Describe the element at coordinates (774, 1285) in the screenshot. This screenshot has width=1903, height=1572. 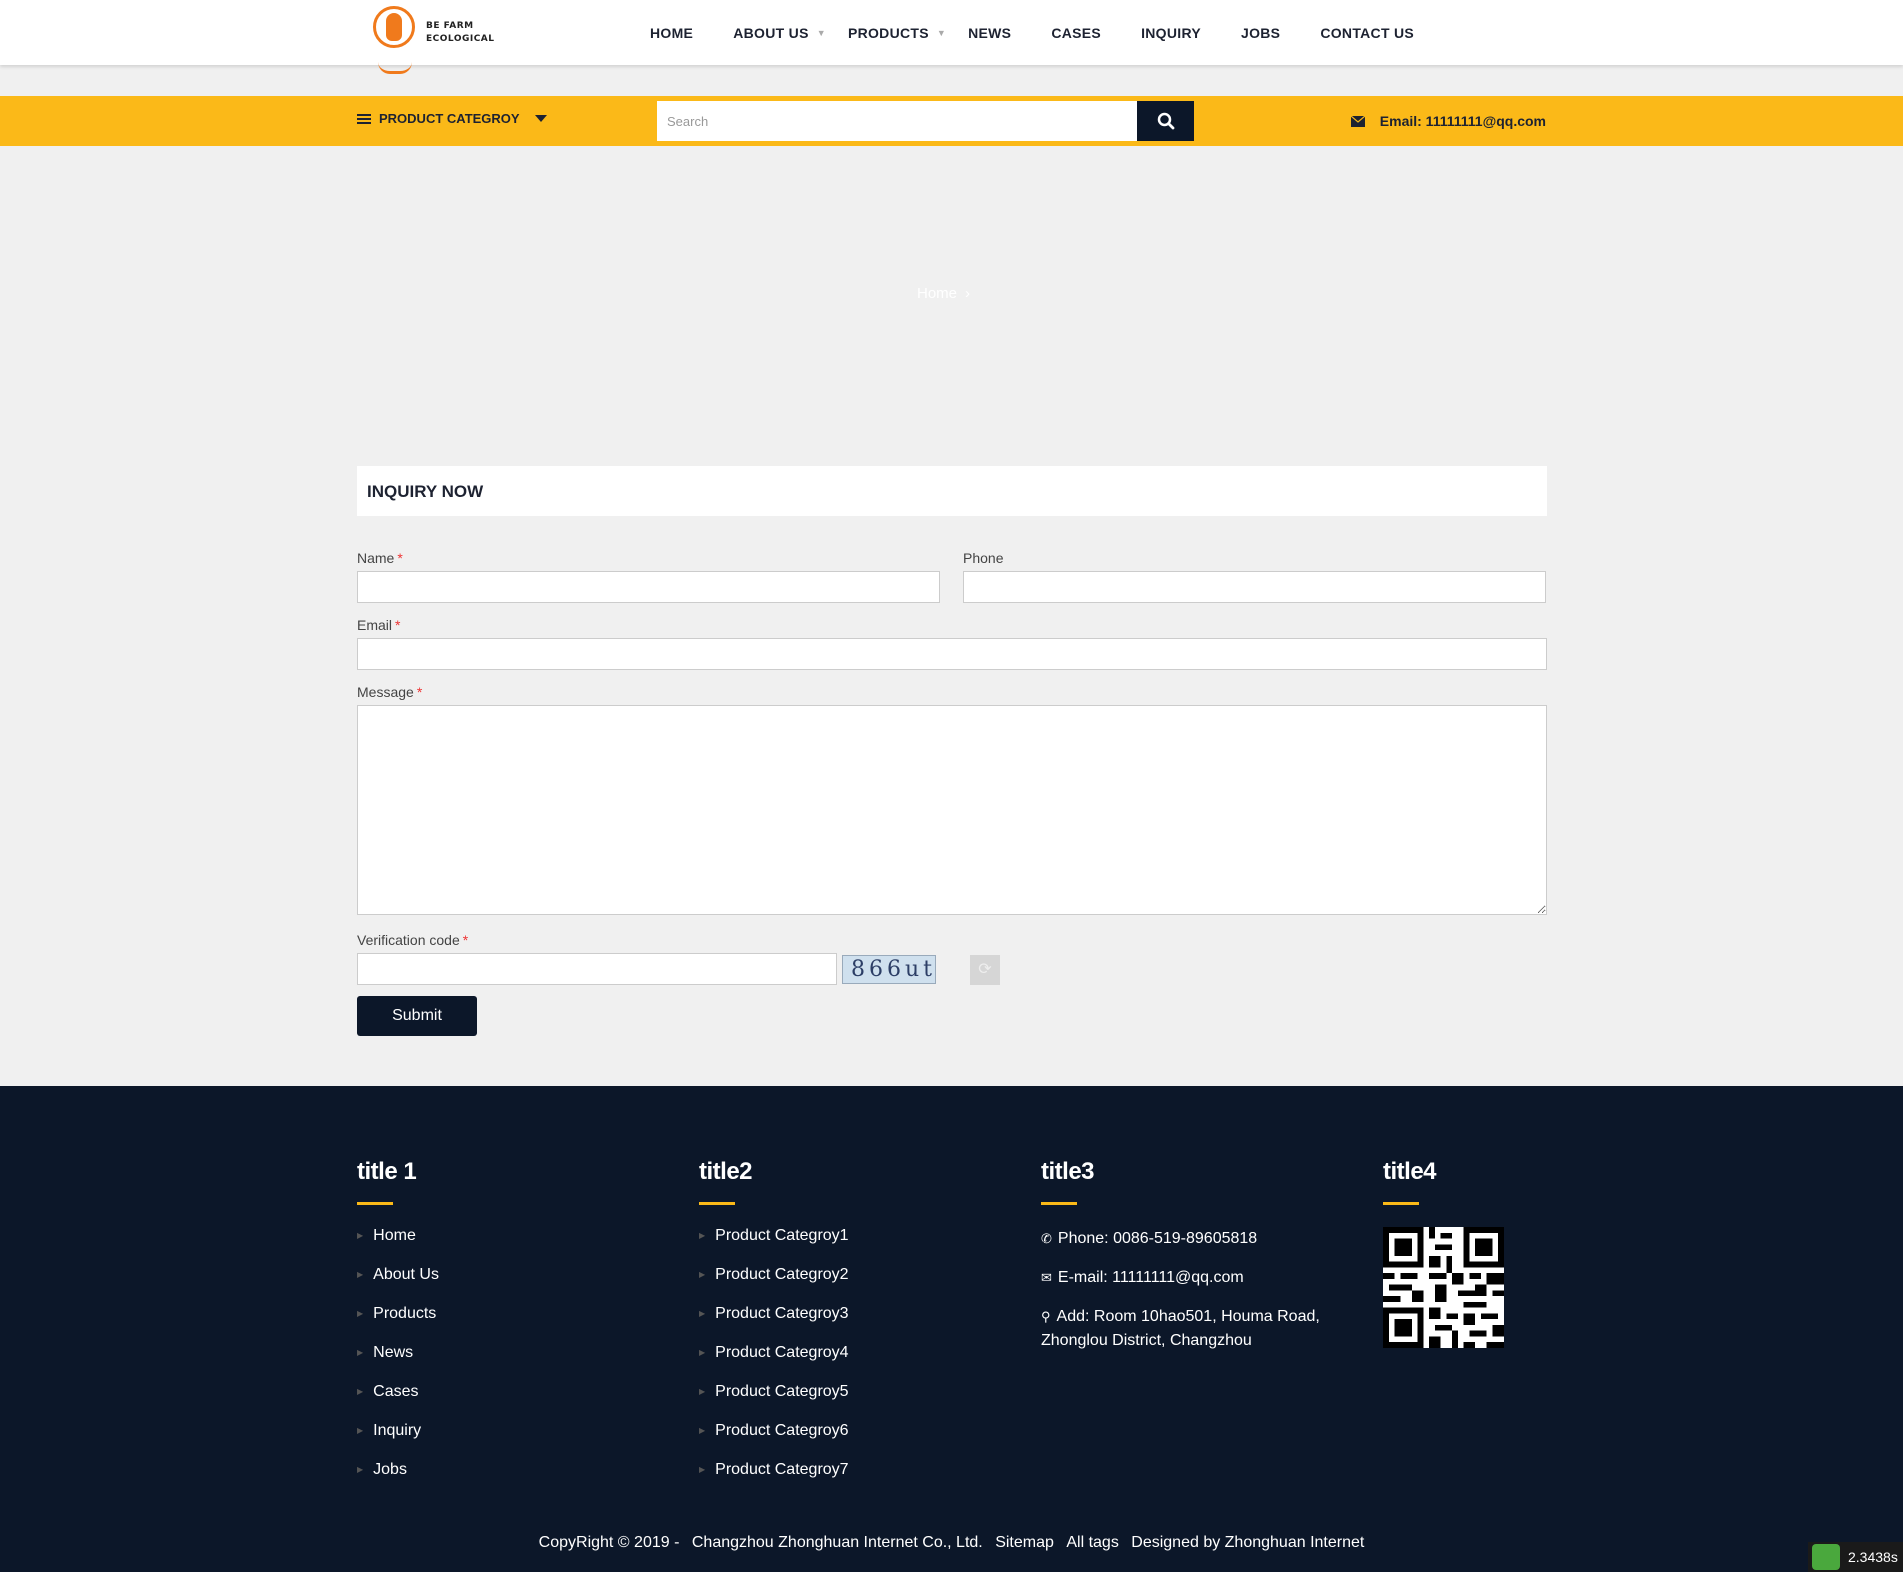
I see `footer-category-link-2: ▶ Product Categroy2` at that location.